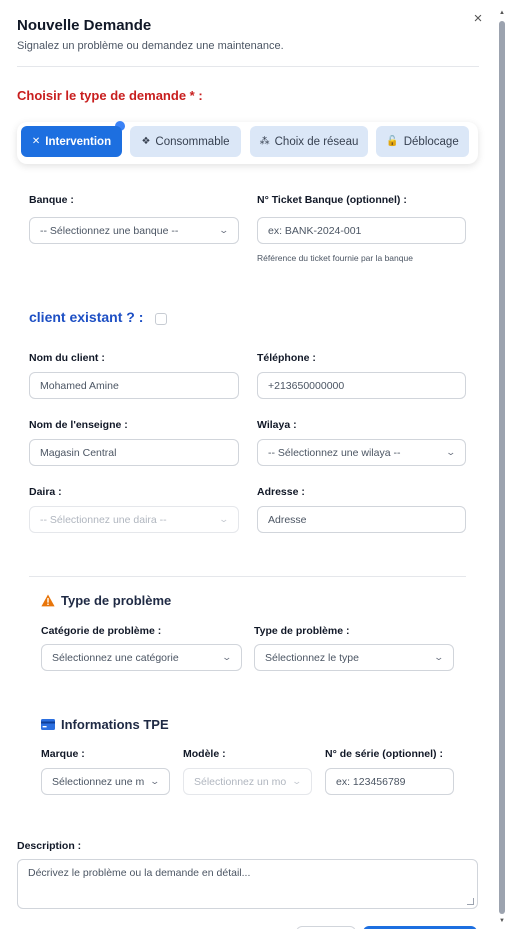  What do you see at coordinates (78, 452) in the screenshot?
I see `brand-name-placeholder: Magasin Central` at bounding box center [78, 452].